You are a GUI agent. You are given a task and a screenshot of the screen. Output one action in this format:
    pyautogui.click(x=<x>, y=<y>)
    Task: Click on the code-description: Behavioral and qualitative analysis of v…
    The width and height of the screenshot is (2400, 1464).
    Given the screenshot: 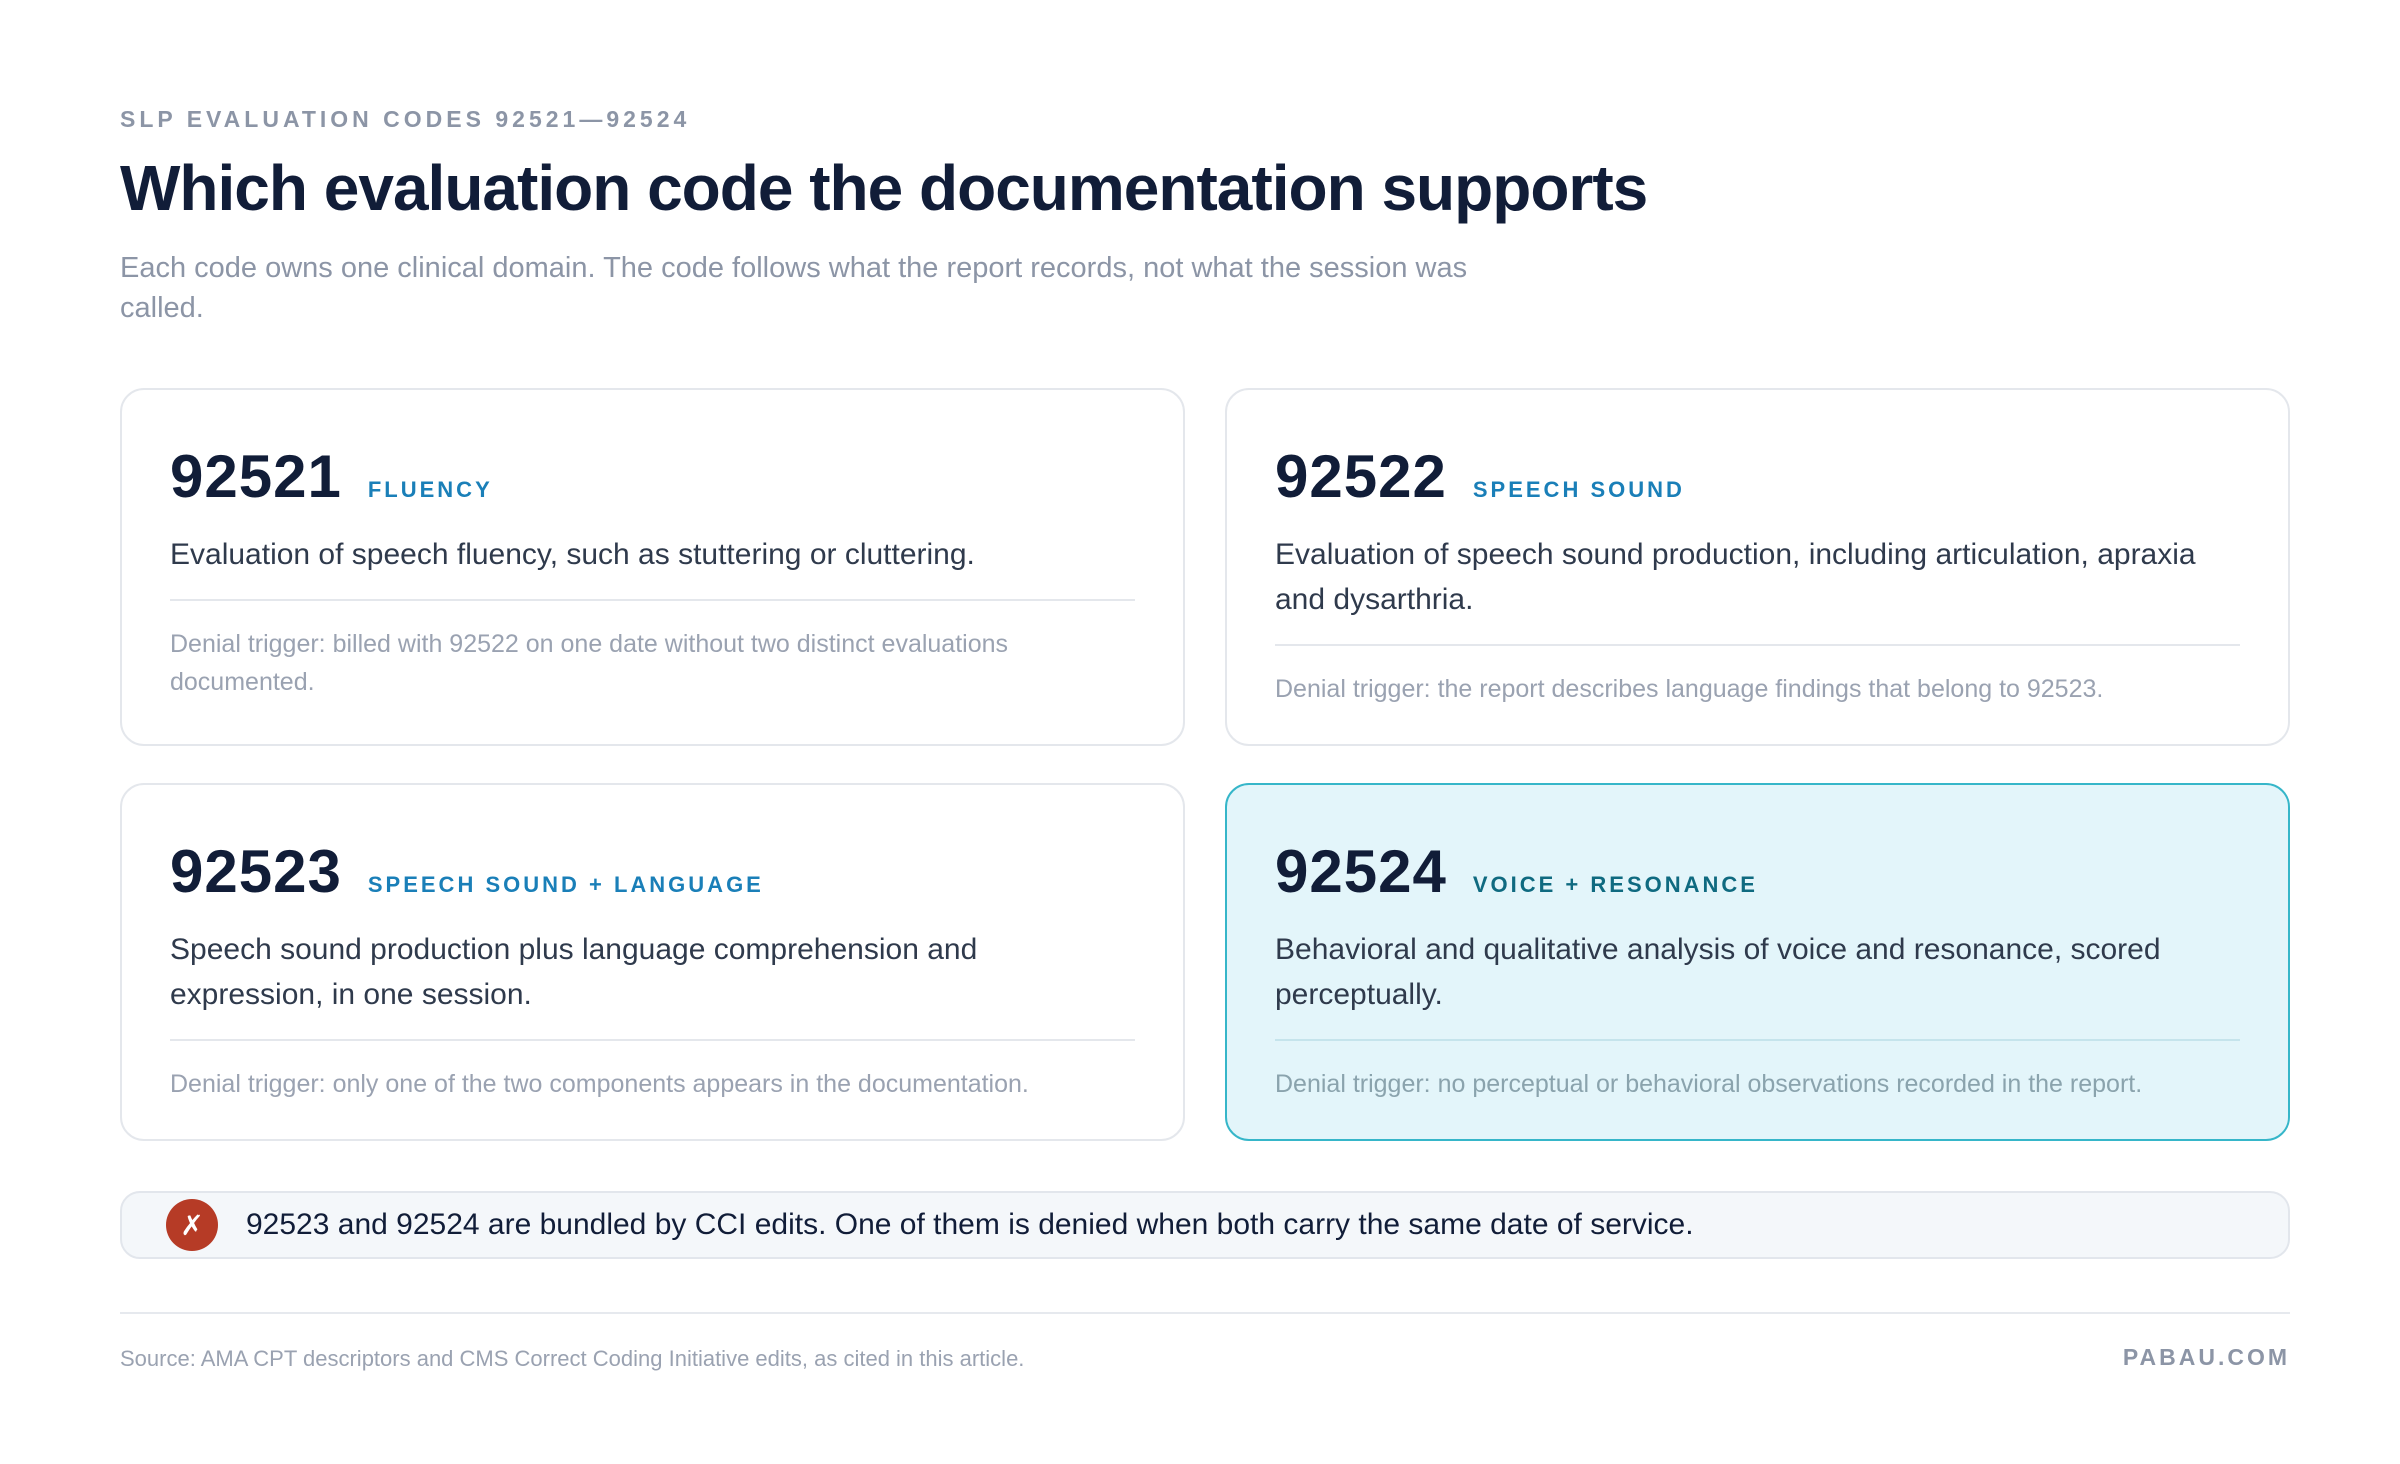 What is the action you would take?
    pyautogui.click(x=1718, y=972)
    